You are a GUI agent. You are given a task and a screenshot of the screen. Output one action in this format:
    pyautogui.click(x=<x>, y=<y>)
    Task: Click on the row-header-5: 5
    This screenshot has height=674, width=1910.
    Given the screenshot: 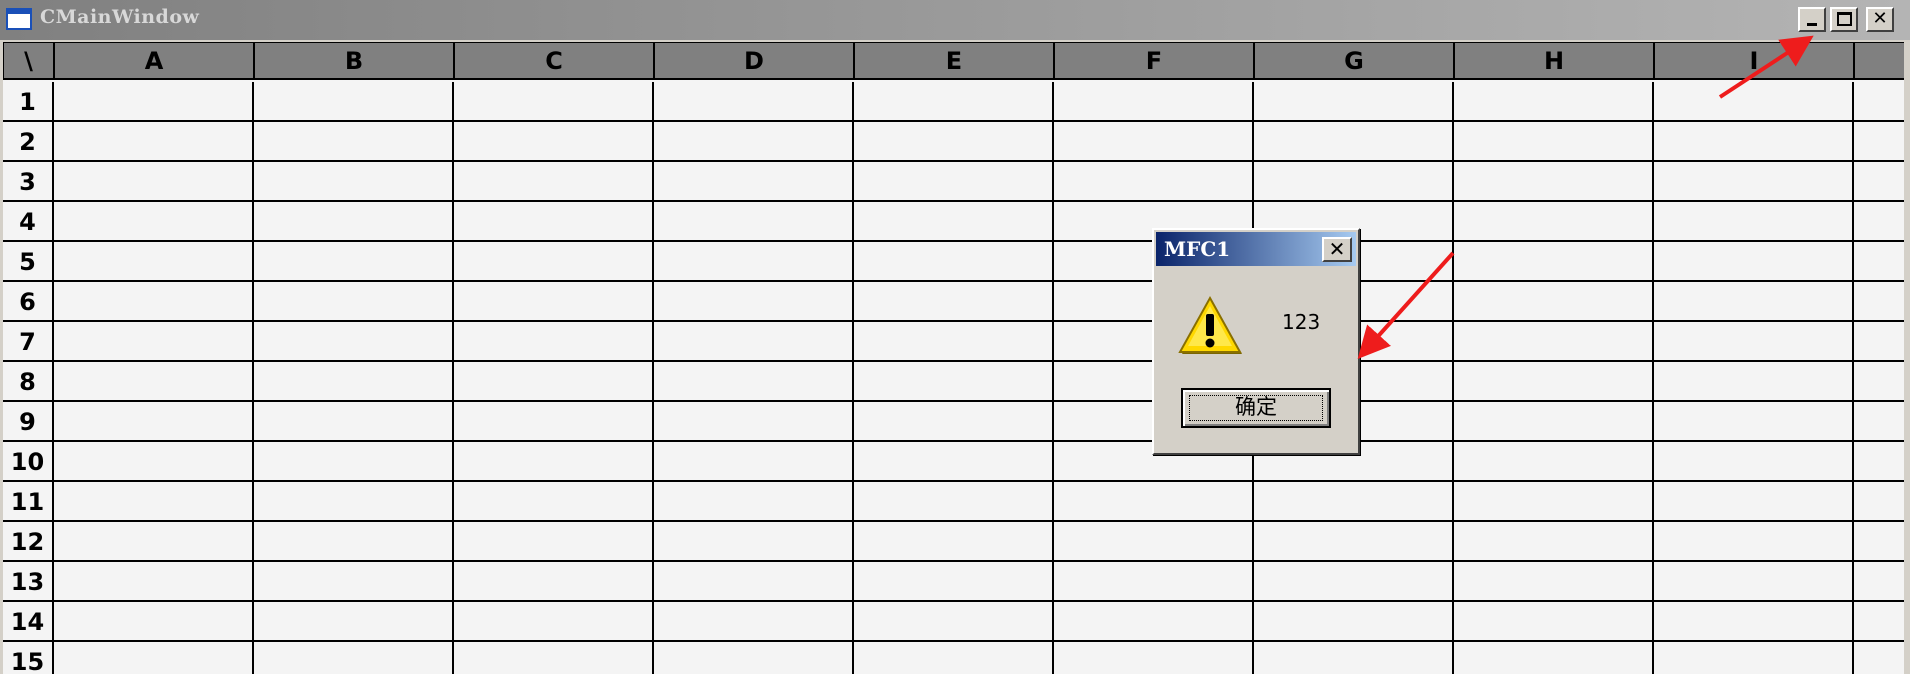 What is the action you would take?
    pyautogui.click(x=28, y=262)
    